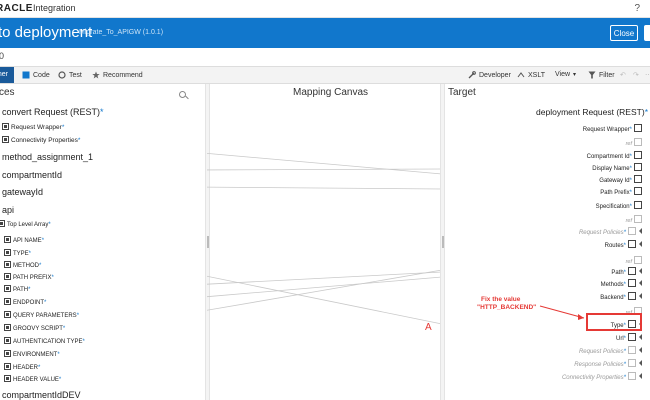 Image resolution: width=650 pixels, height=400 pixels. I want to click on annotation-arrow, so click(562, 312).